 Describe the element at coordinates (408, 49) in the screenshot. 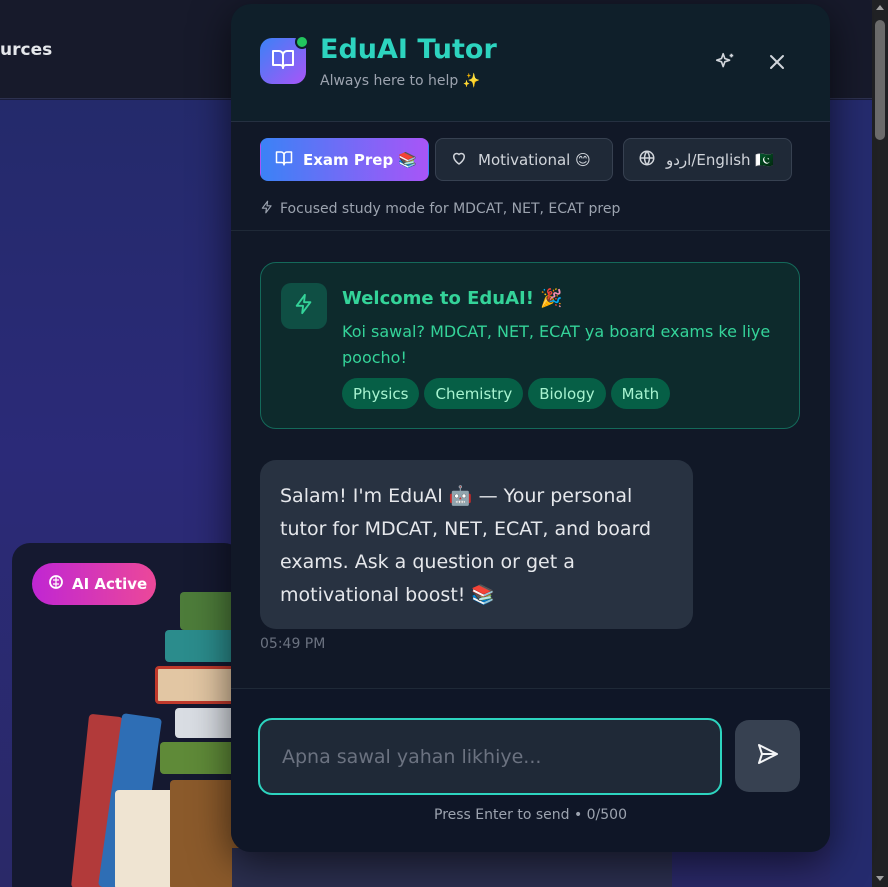

I see `chat-title: EduAI Tutor` at that location.